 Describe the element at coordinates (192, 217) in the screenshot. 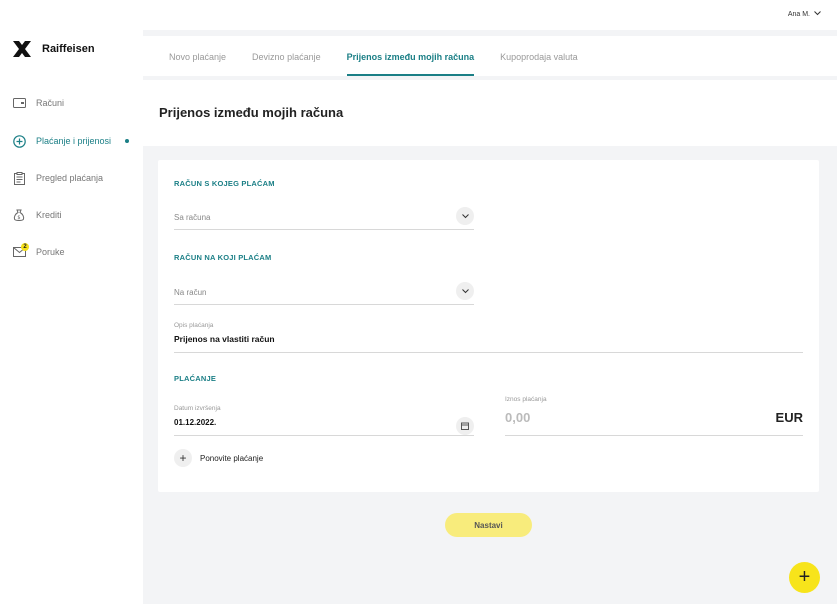

I see `from-account-placeholder: Sa računa` at that location.